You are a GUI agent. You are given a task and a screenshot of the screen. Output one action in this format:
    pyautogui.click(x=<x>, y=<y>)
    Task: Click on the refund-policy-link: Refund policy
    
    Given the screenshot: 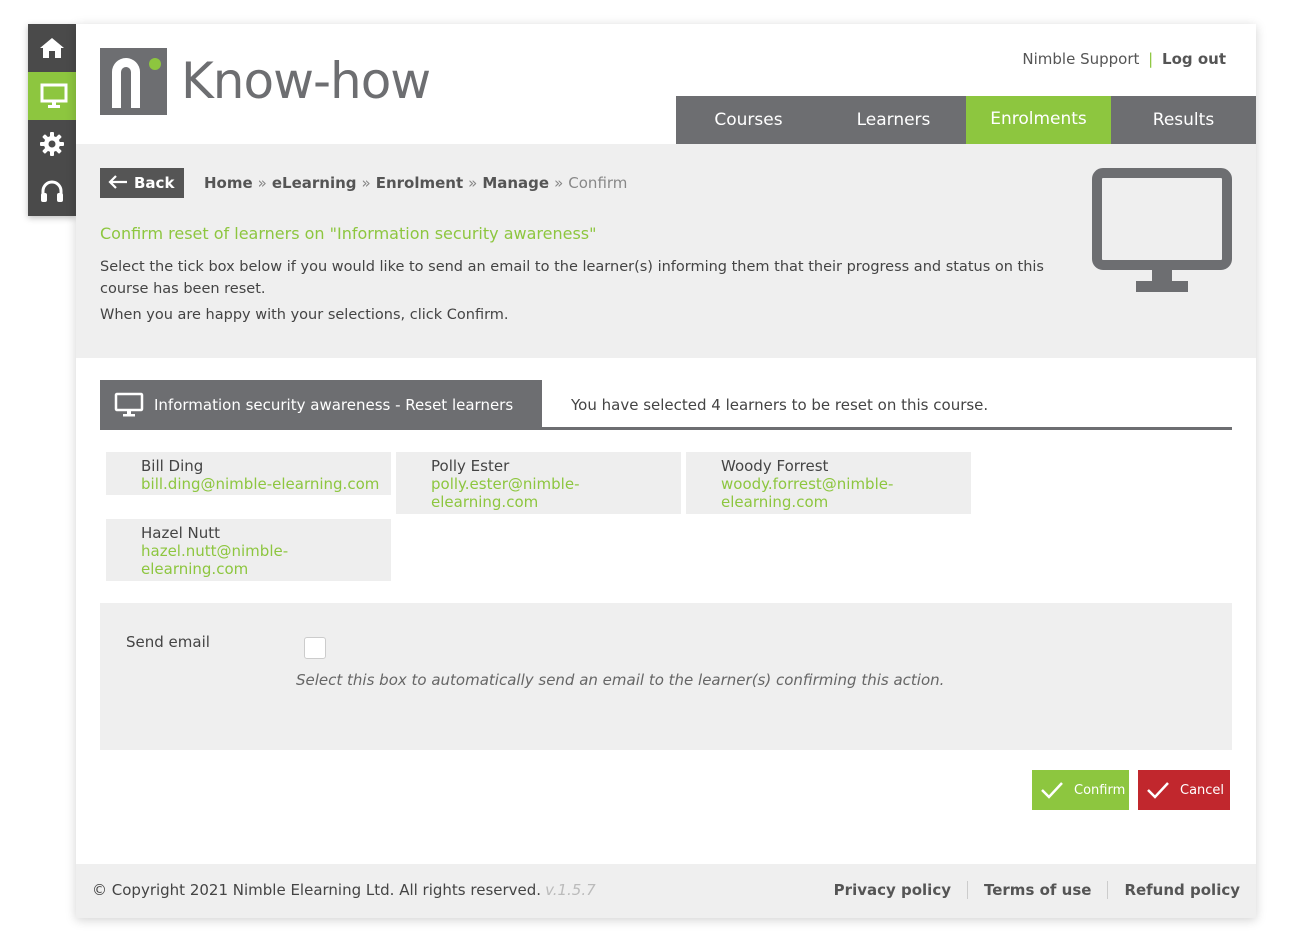 What is the action you would take?
    pyautogui.click(x=1173, y=890)
    